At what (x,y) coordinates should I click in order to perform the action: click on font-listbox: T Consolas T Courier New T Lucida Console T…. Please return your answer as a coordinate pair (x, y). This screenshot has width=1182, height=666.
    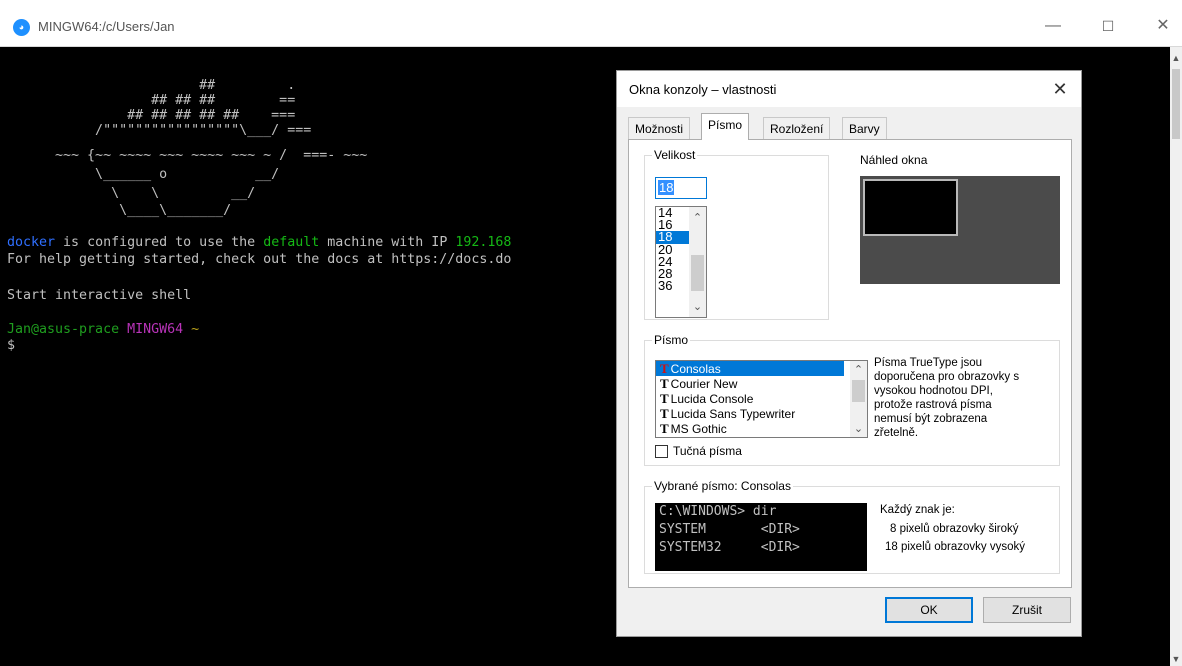
    Looking at the image, I should click on (761, 399).